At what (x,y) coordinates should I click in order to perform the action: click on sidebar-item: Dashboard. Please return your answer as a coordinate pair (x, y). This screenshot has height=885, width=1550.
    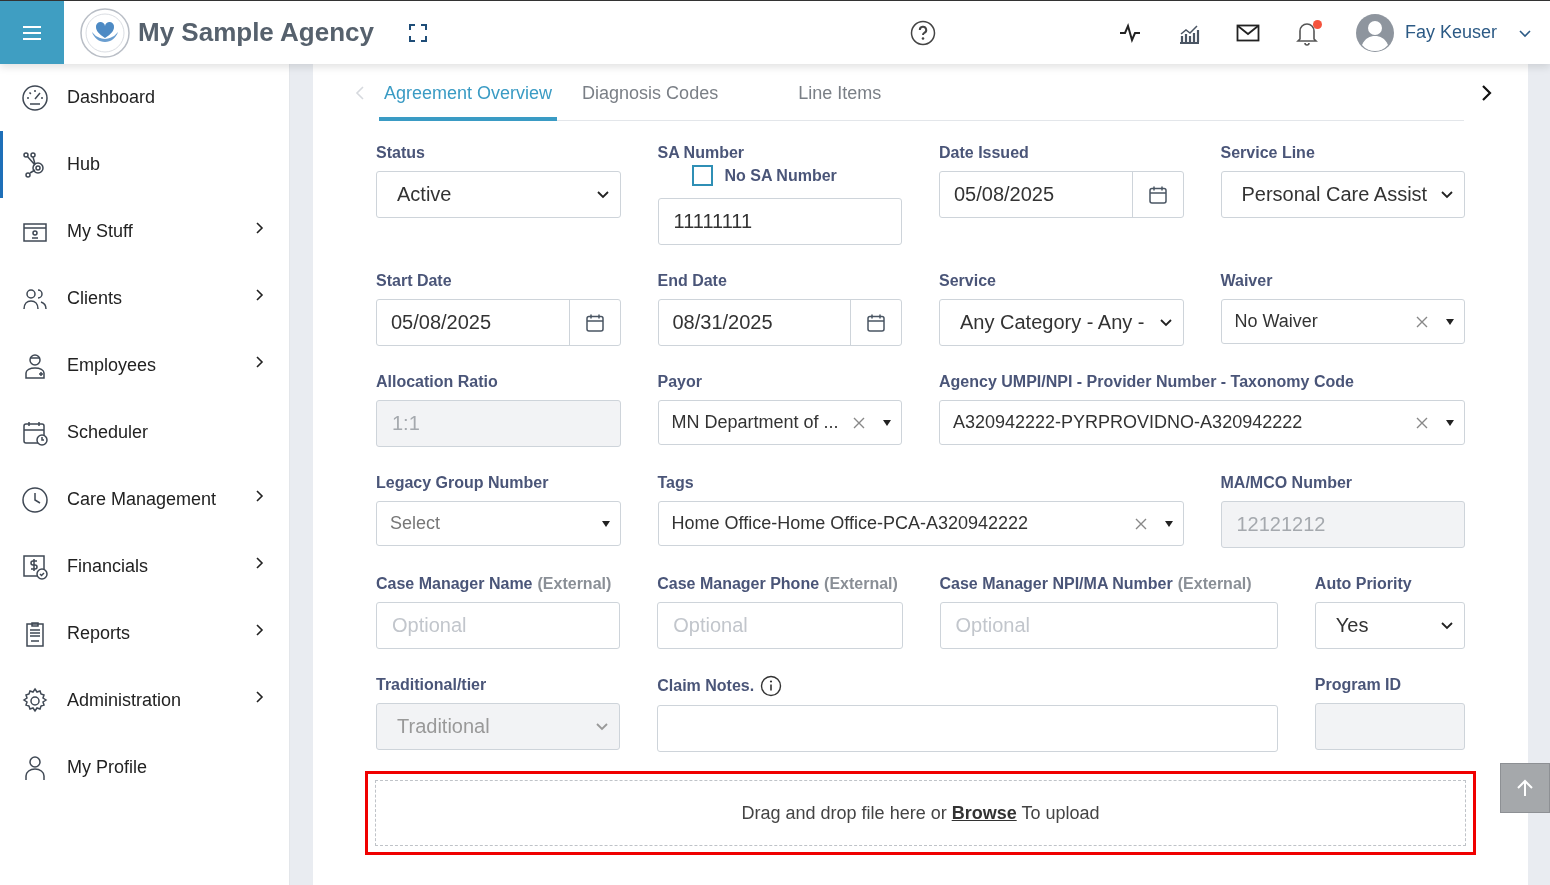
    Looking at the image, I should click on (144, 97).